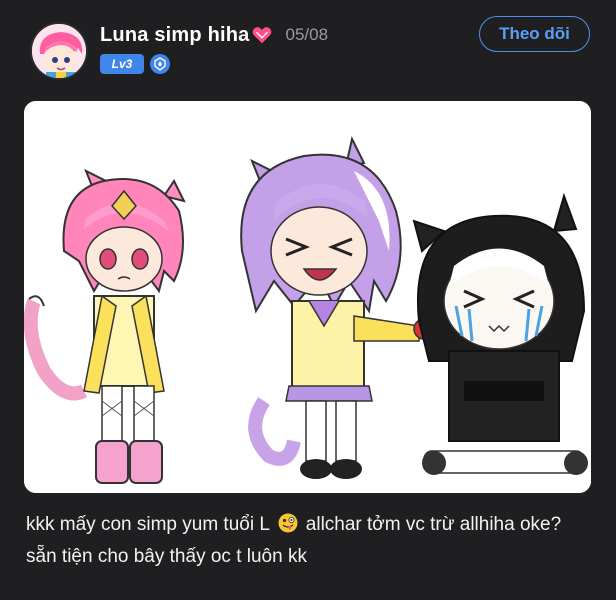 This screenshot has width=616, height=600. I want to click on zany-face-emoji, so click(287, 523).